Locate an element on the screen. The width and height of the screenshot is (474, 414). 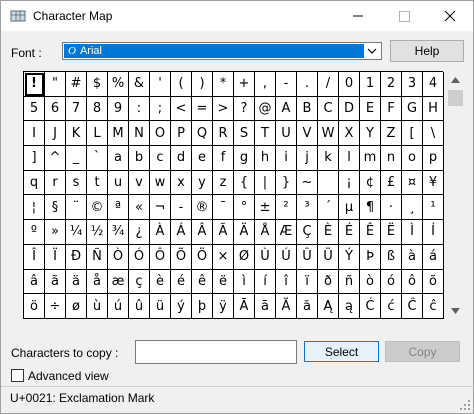
character-cell: ð is located at coordinates (328, 282).